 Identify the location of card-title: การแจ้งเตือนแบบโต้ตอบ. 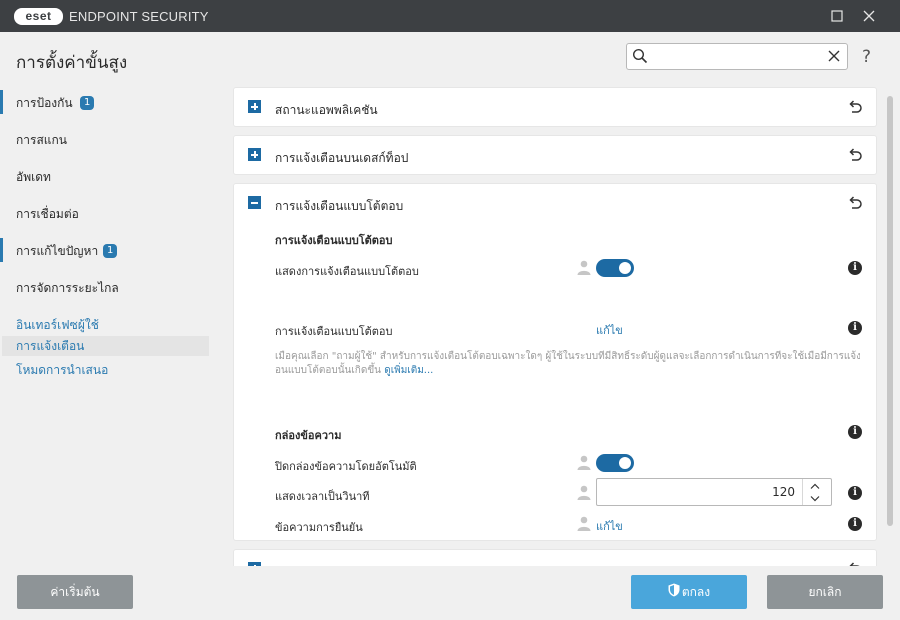
(339, 206).